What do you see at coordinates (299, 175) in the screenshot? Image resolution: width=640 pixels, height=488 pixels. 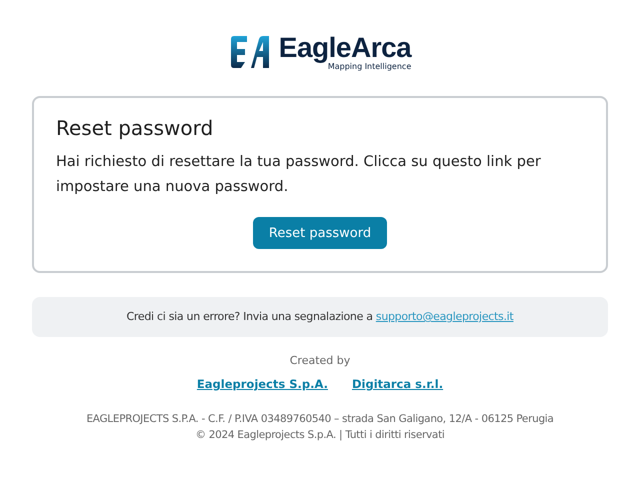 I see `card-message: Hai richiesto di resettare la tua password. Clicca su questo link per impostare una nuova password.` at bounding box center [299, 175].